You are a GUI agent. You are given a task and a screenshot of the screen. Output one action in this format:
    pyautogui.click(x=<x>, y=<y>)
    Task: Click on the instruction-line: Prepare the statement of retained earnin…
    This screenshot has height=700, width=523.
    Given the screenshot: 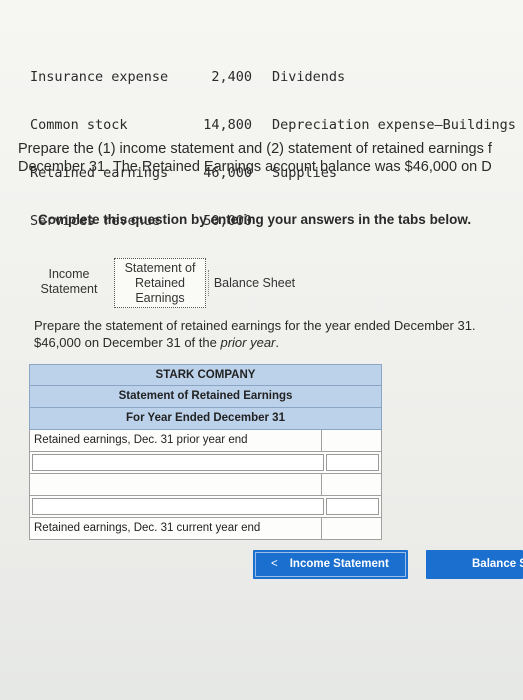 What is the action you would take?
    pyautogui.click(x=255, y=325)
    